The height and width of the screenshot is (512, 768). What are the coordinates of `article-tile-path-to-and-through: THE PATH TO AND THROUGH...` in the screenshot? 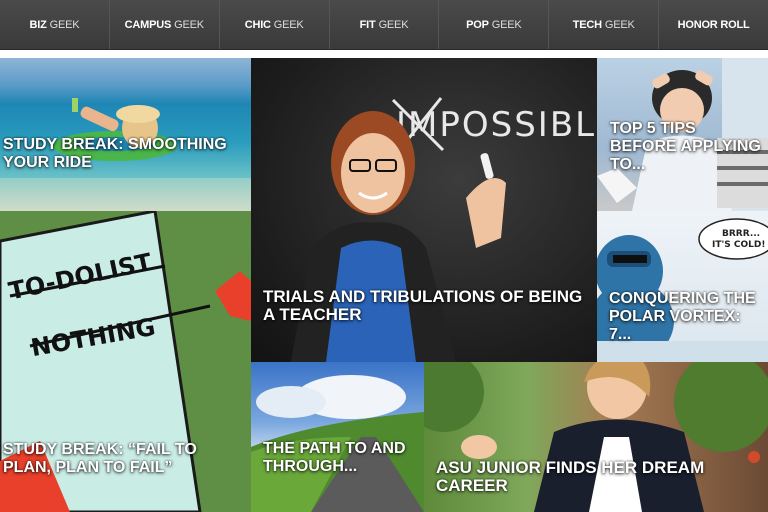 It's located at (337, 437).